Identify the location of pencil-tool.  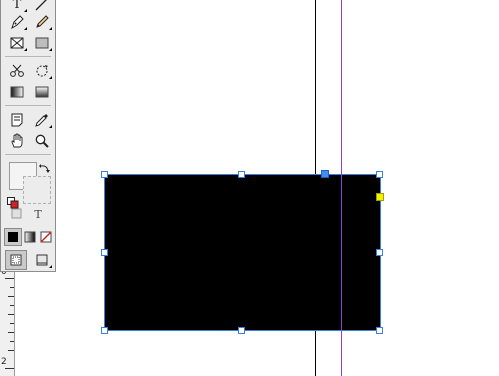
(42, 22).